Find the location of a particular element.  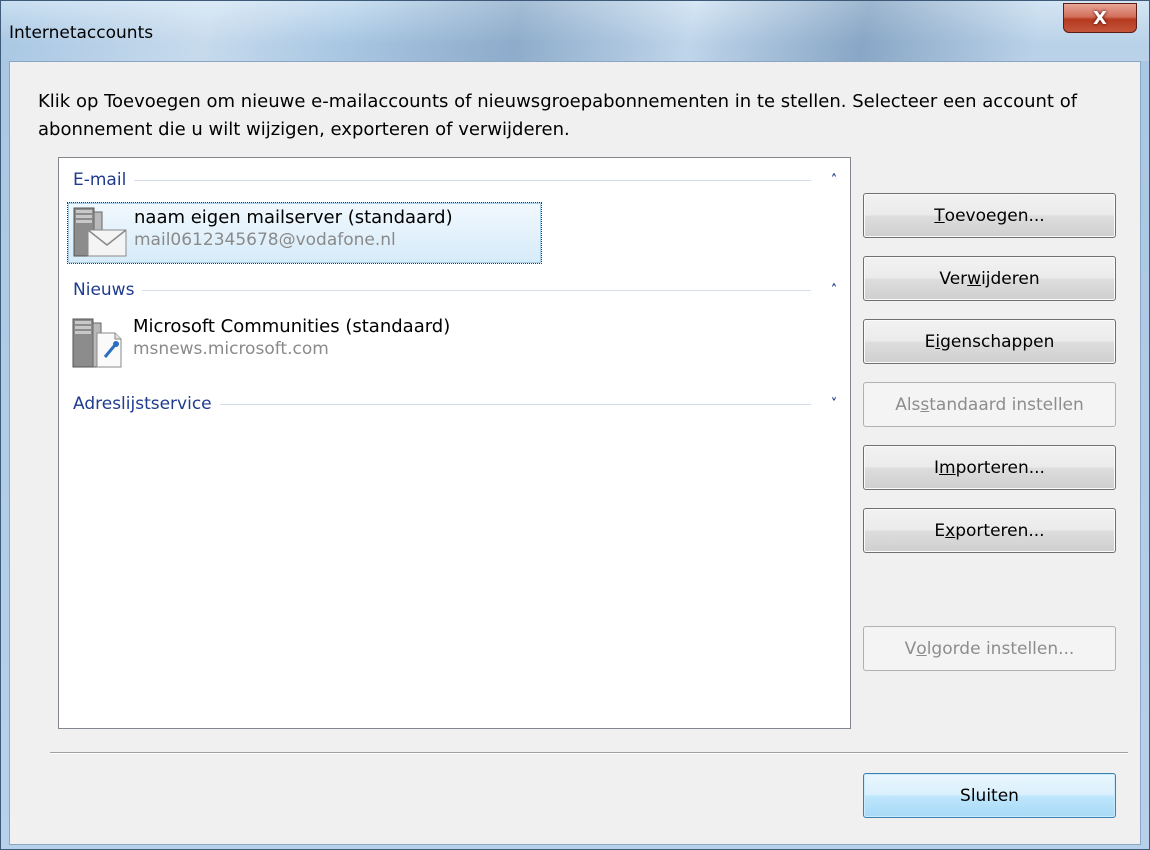

set-default-button: Als s tandaard instellen is located at coordinates (989, 404).